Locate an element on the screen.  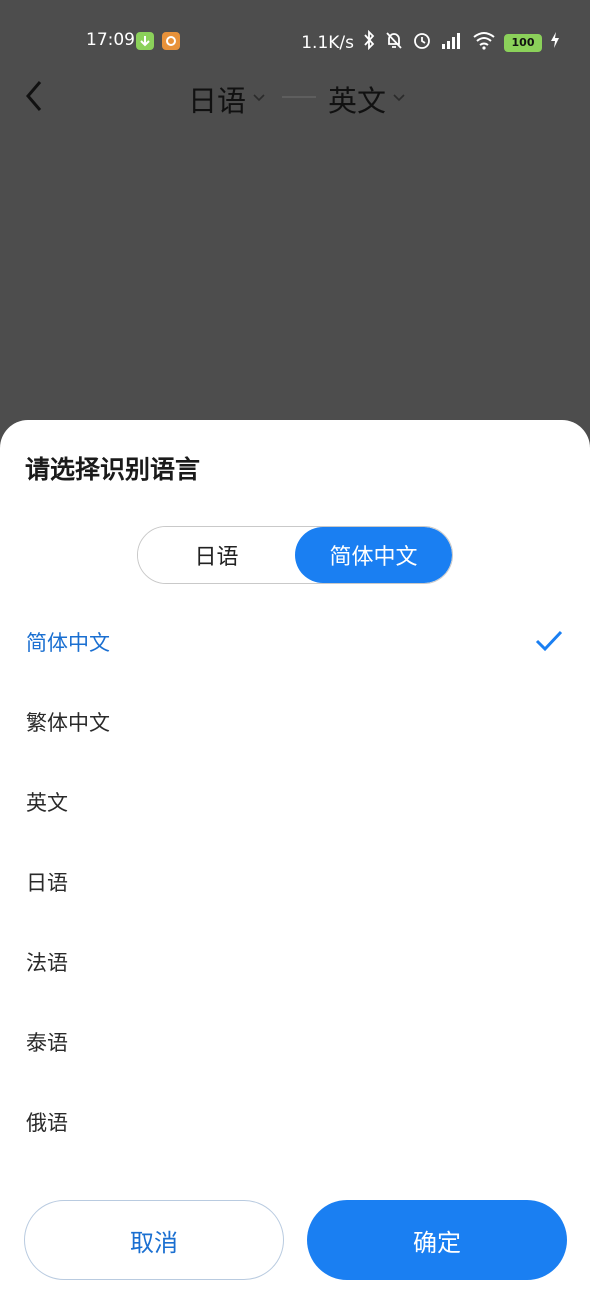
app-notification-icon is located at coordinates (171, 41).